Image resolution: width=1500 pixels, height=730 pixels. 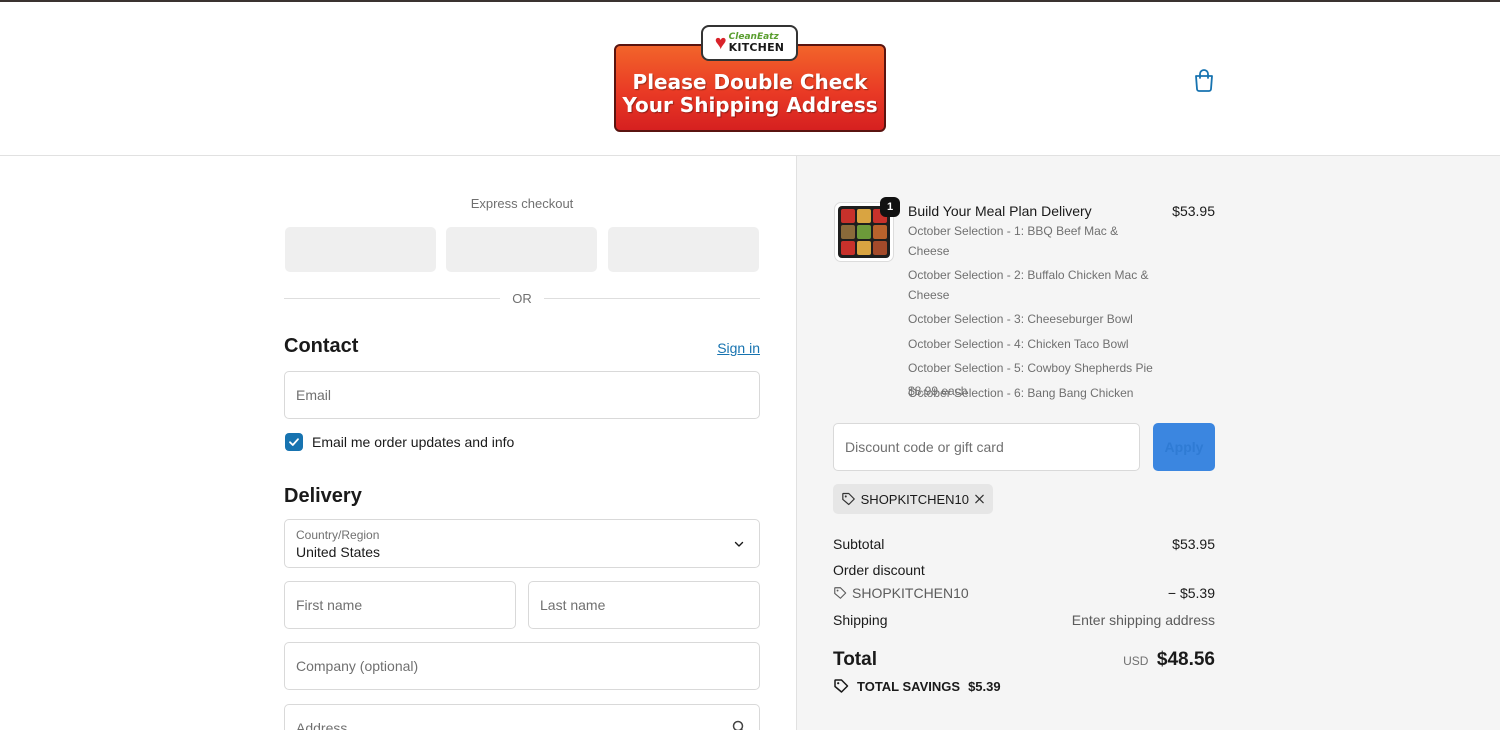 I want to click on total-label: Total, so click(x=855, y=659).